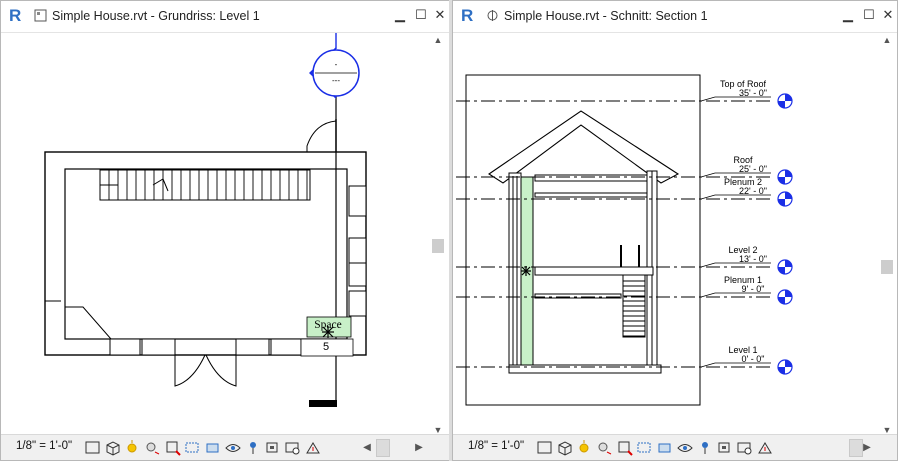 This screenshot has width=898, height=461. Describe the element at coordinates (753, 169) in the screenshot. I see `level-elevation: 25' - 0"` at that location.